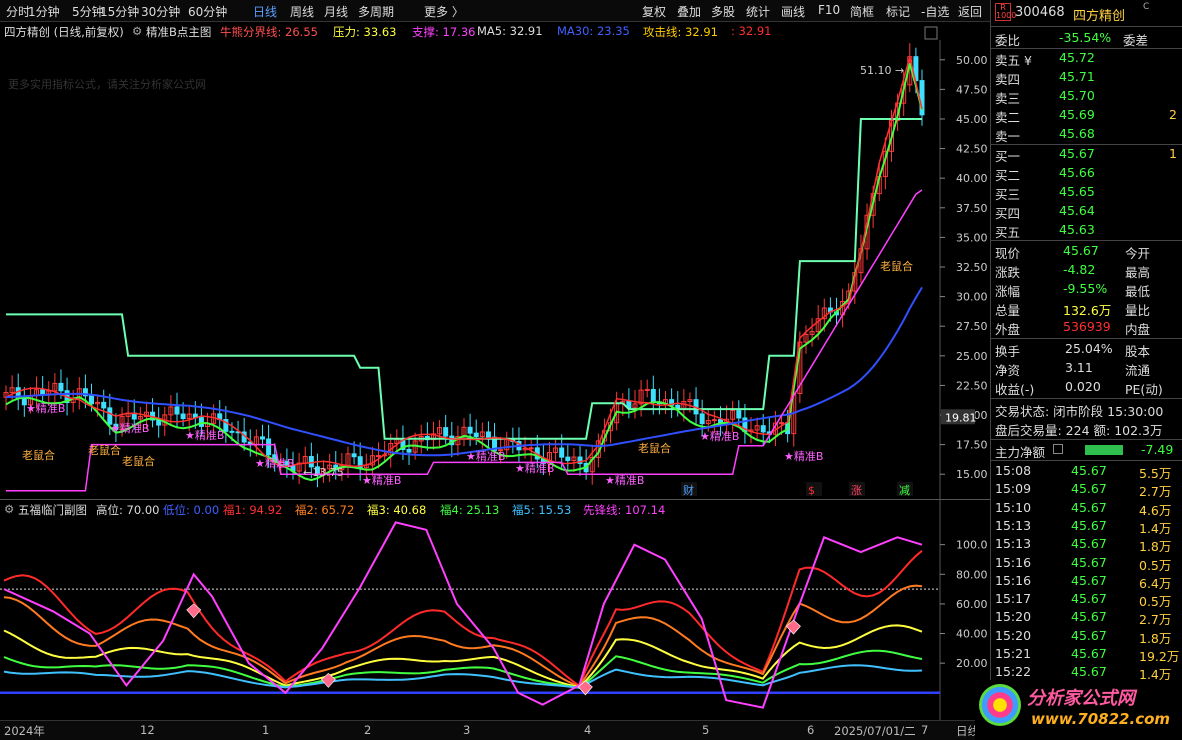  What do you see at coordinates (654, 11) in the screenshot?
I see `tool-0: 复权` at bounding box center [654, 11].